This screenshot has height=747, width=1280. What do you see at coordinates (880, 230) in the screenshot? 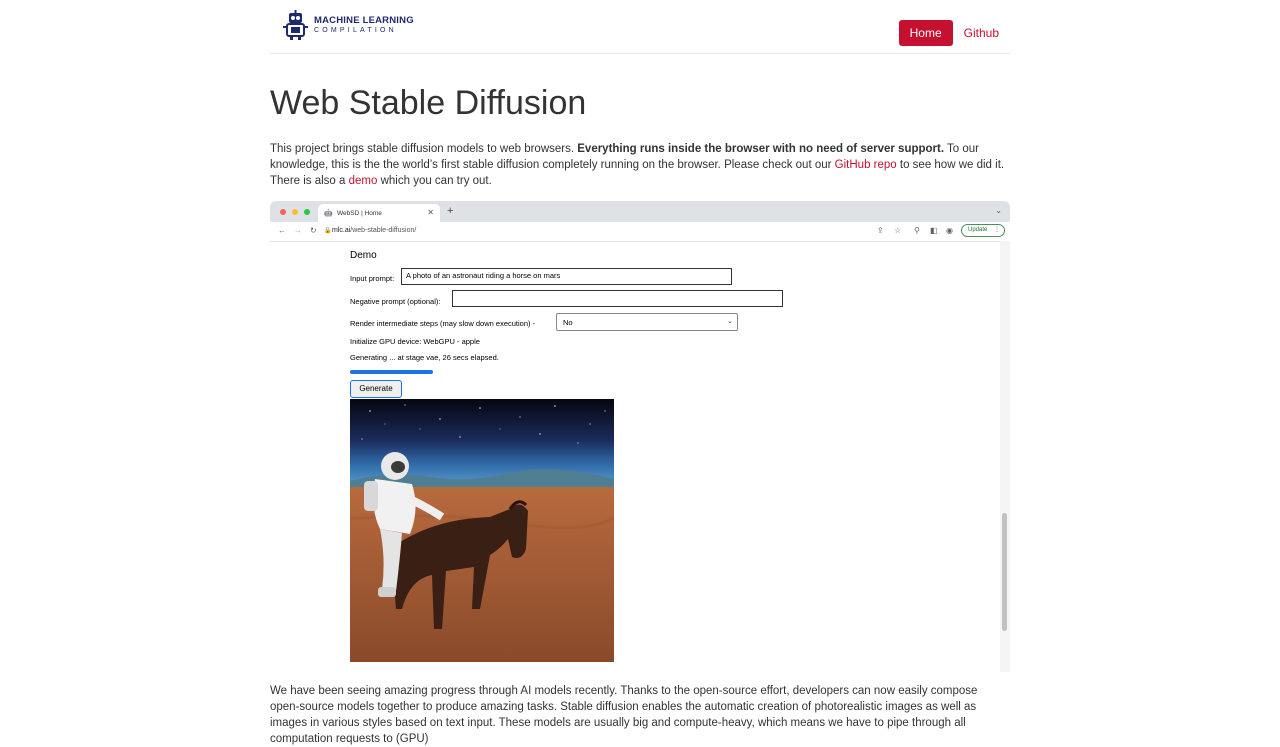
I see `share-icon: ⇪` at bounding box center [880, 230].